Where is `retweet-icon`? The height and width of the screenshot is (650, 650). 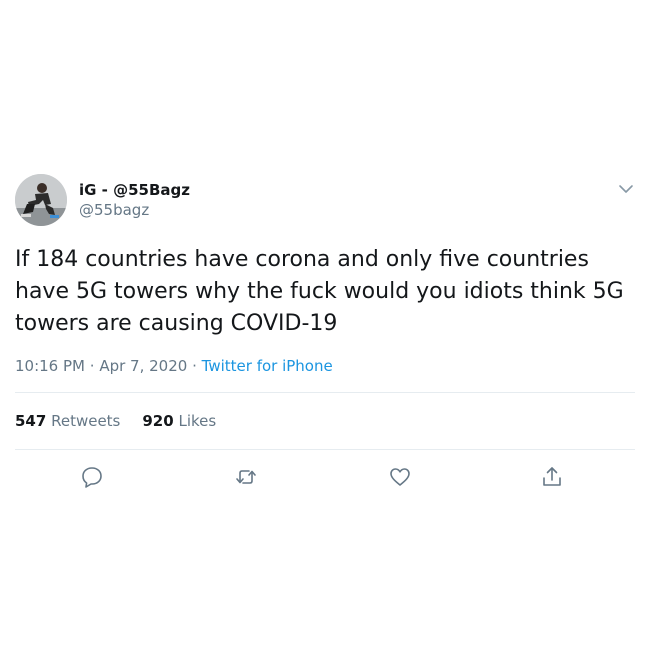 retweet-icon is located at coordinates (246, 477).